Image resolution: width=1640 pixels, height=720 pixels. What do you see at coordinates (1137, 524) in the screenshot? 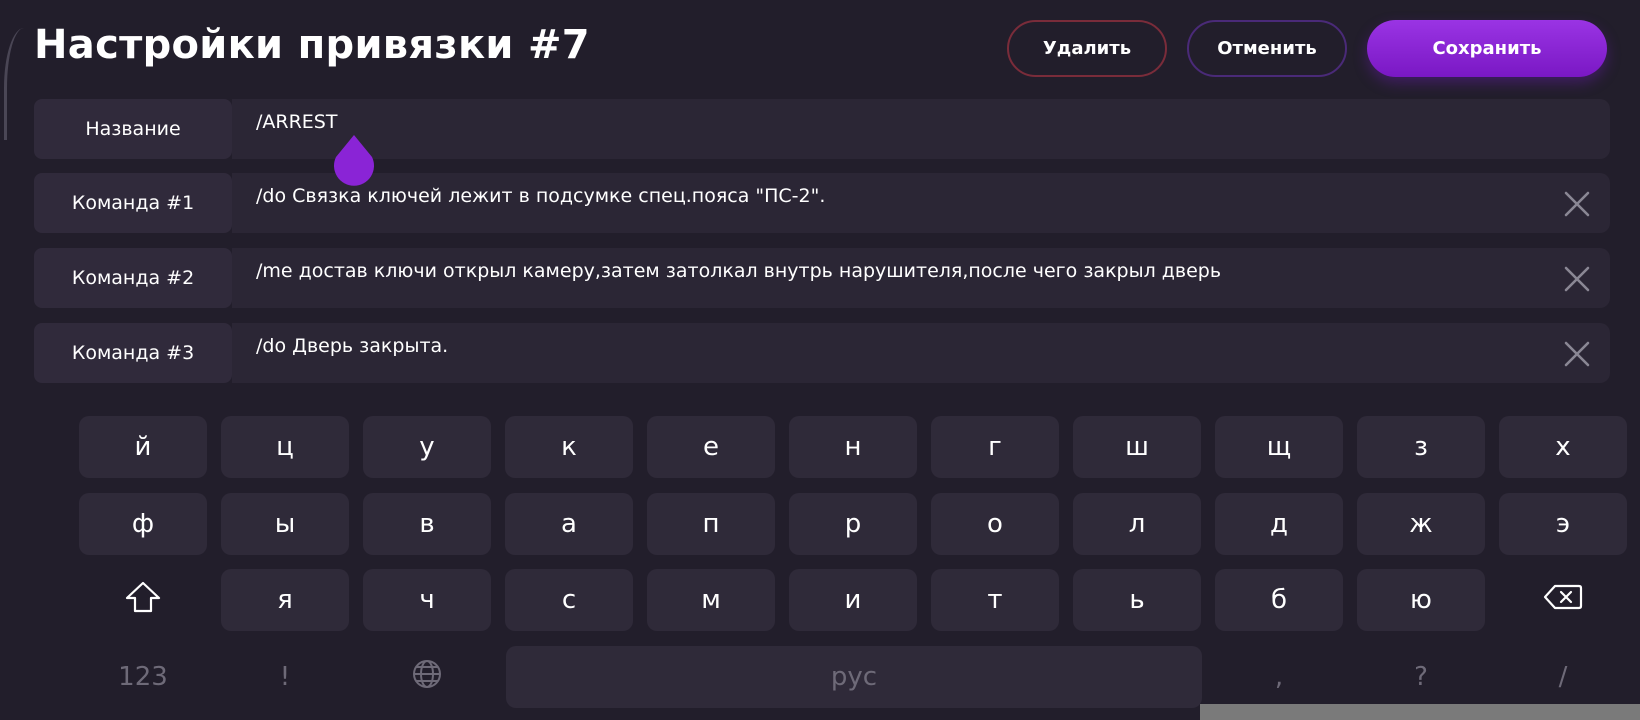
I see `key: л` at bounding box center [1137, 524].